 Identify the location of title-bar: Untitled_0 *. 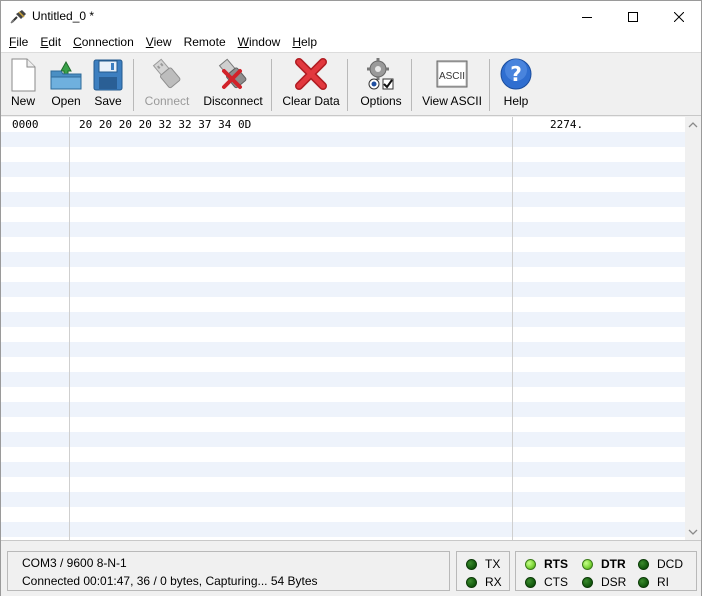
(351, 16).